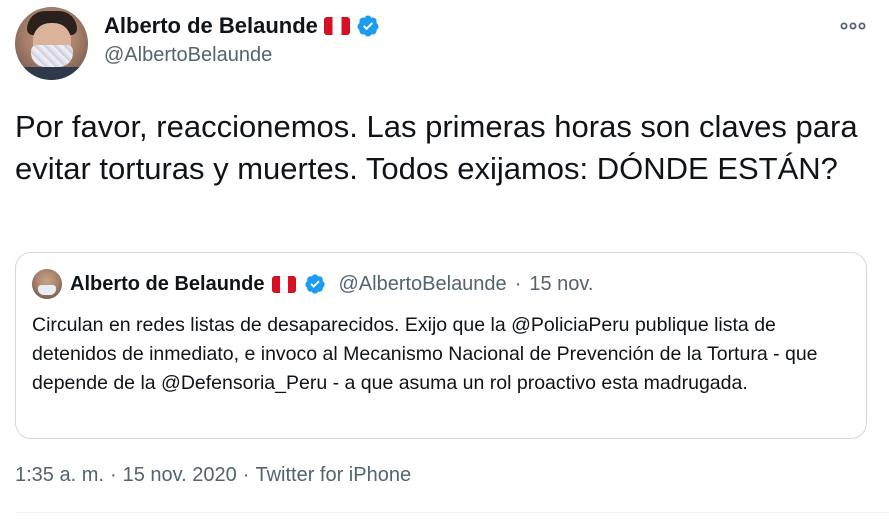 This screenshot has width=889, height=519. I want to click on author-avatar, so click(51, 43).